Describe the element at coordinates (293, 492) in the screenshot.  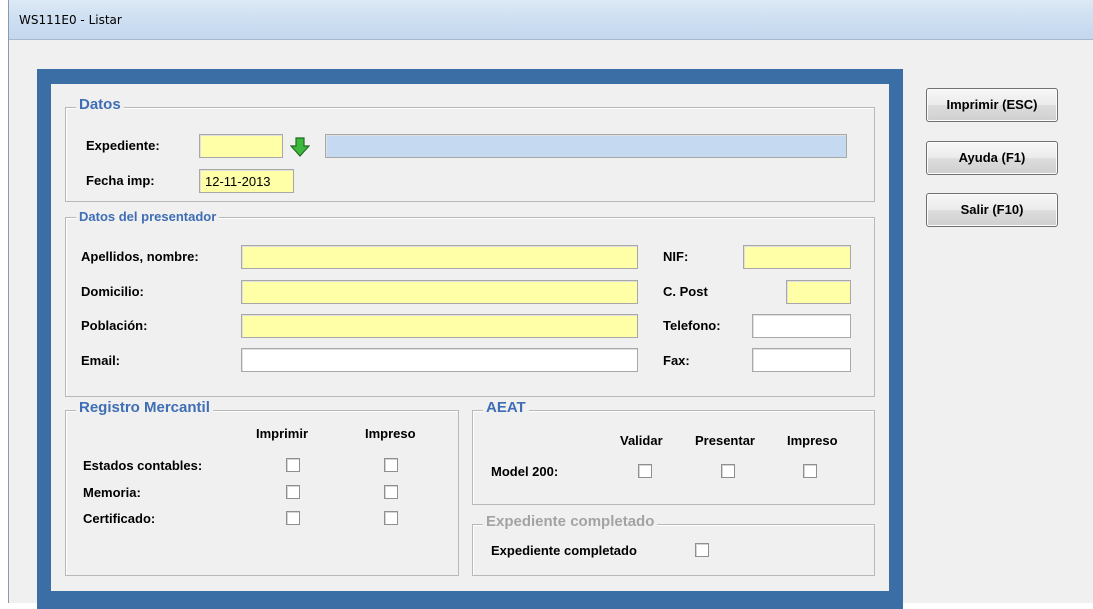
I see `memoria-imprimir-checkbox` at that location.